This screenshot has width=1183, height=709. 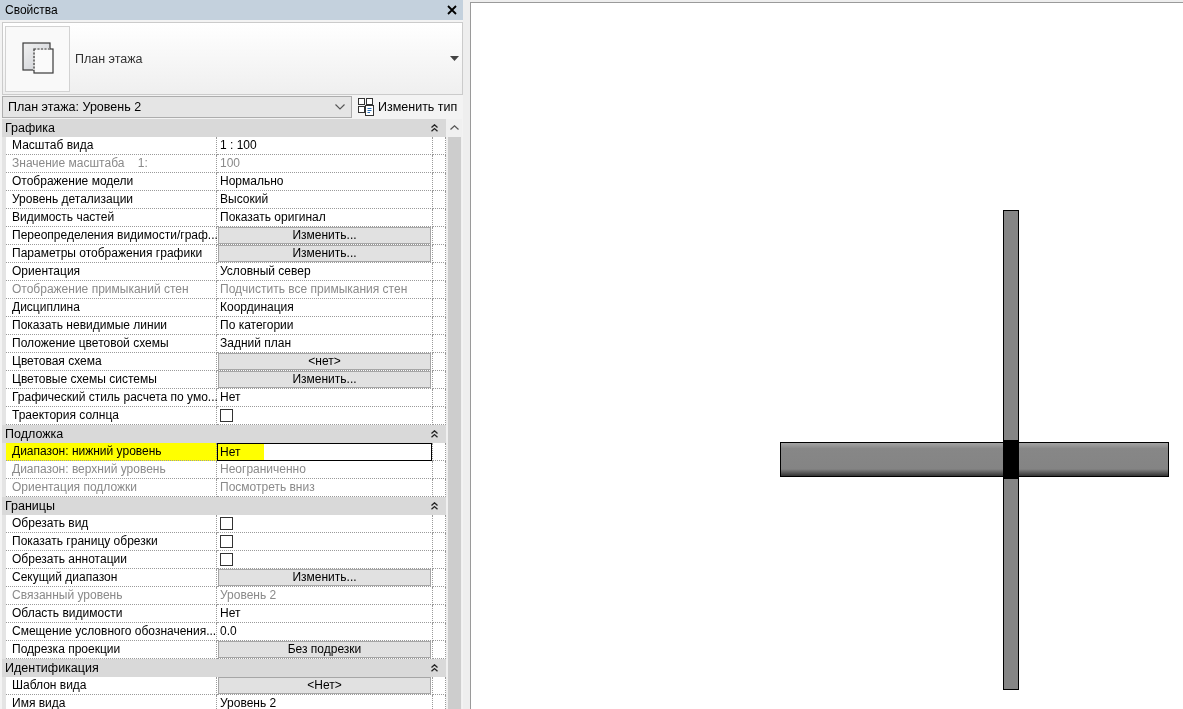 I want to click on type-name: План этажа, so click(x=109, y=58).